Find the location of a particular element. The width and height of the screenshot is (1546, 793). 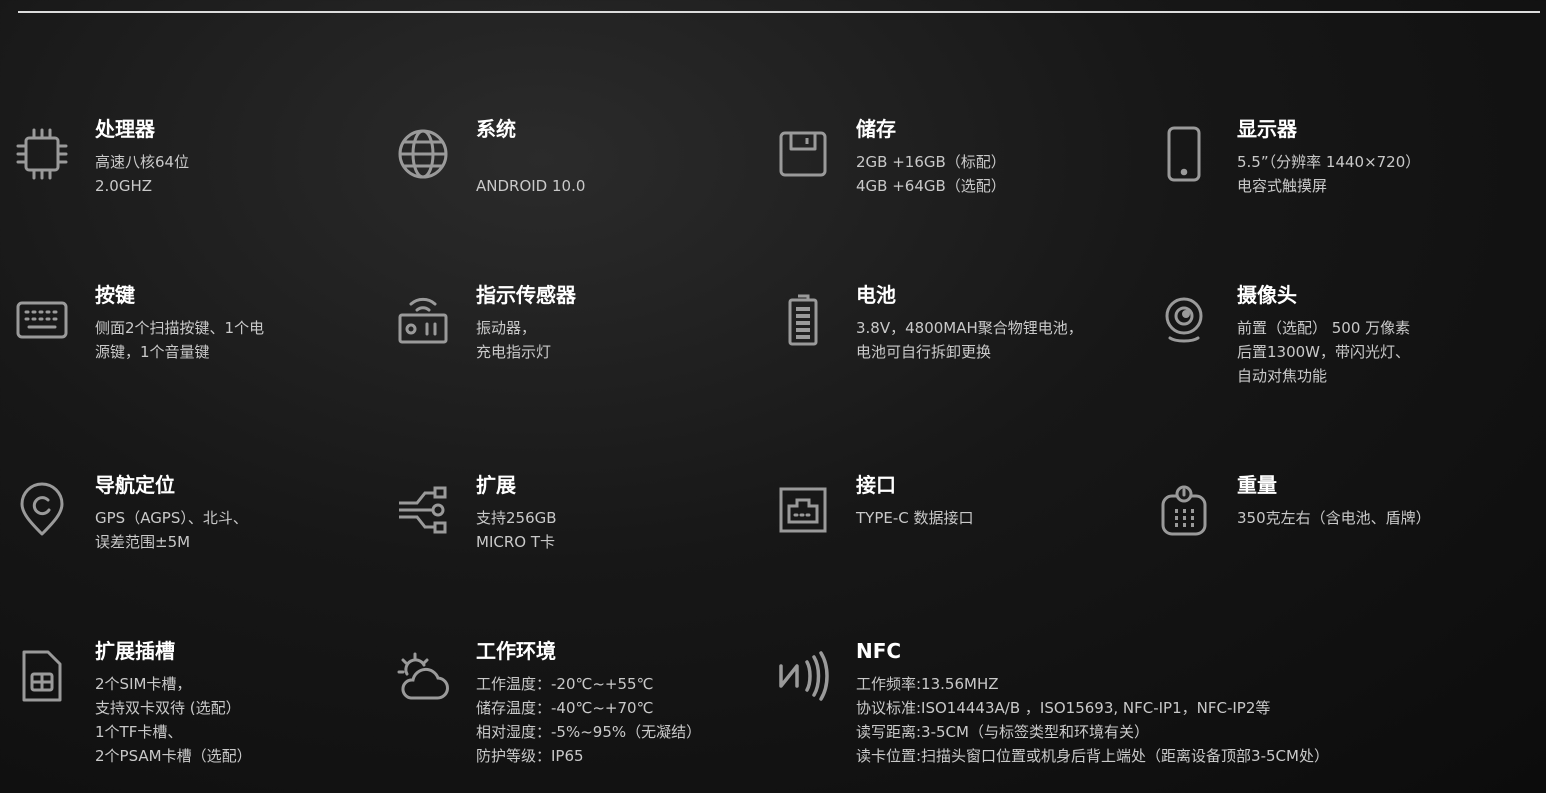

sensor-icon is located at coordinates (423, 320).